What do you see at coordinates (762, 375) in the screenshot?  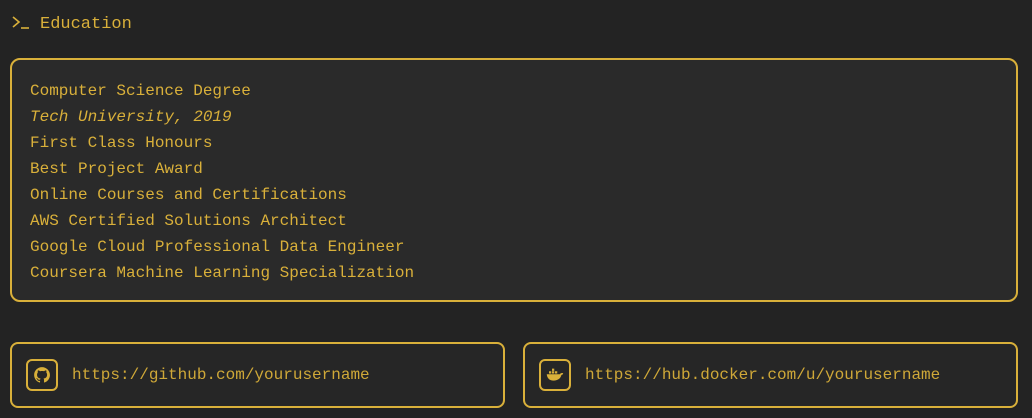 I see `docker-url: https://hub.docker.com/u/yourusername` at bounding box center [762, 375].